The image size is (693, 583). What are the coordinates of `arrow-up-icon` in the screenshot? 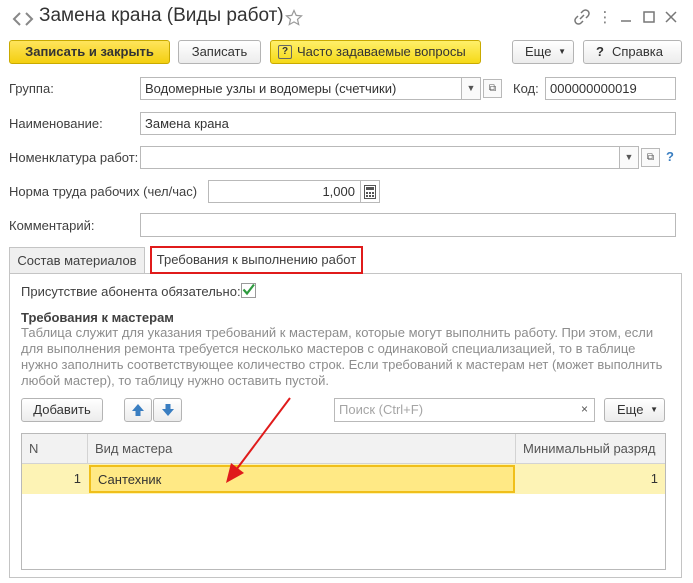 It's located at (138, 410).